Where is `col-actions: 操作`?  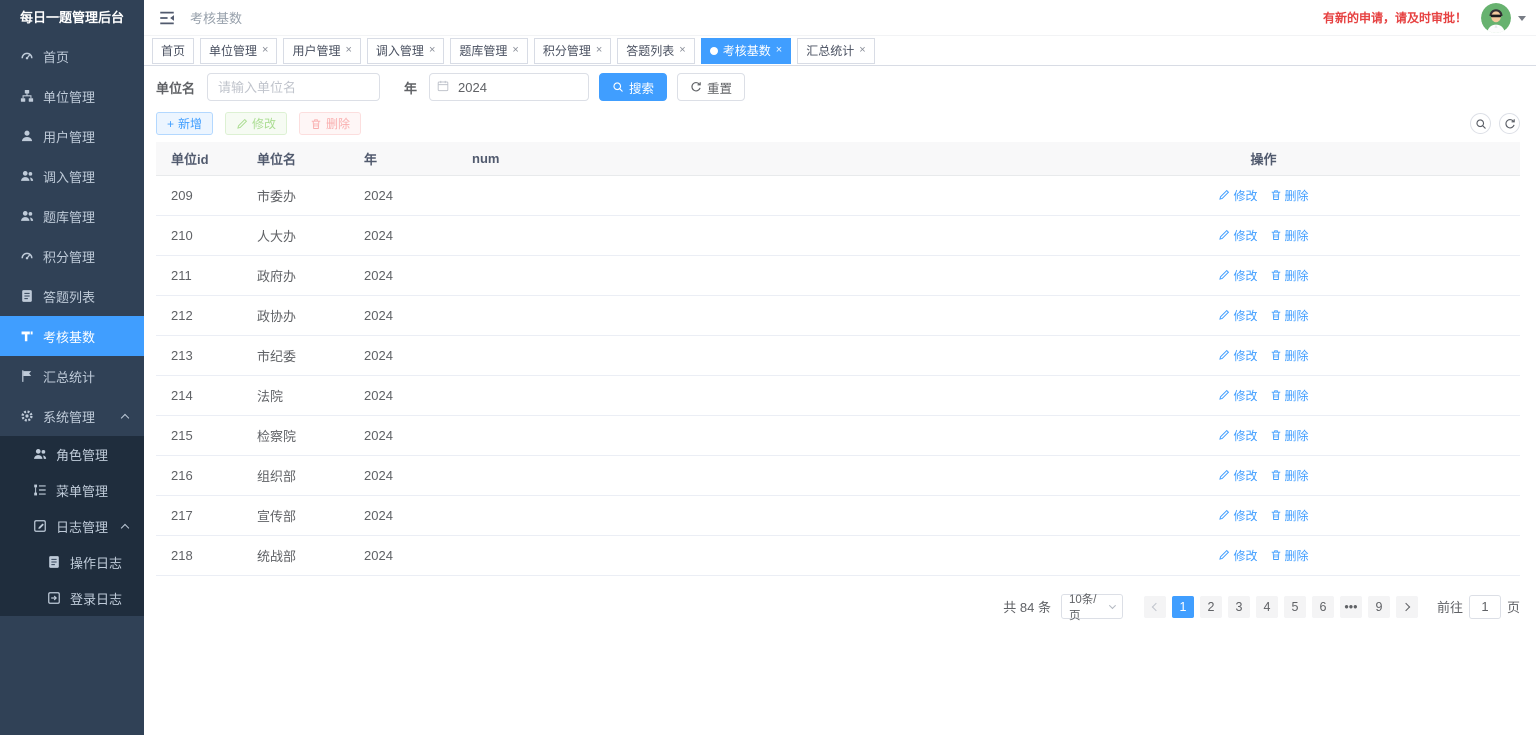 col-actions: 操作 is located at coordinates (1263, 159).